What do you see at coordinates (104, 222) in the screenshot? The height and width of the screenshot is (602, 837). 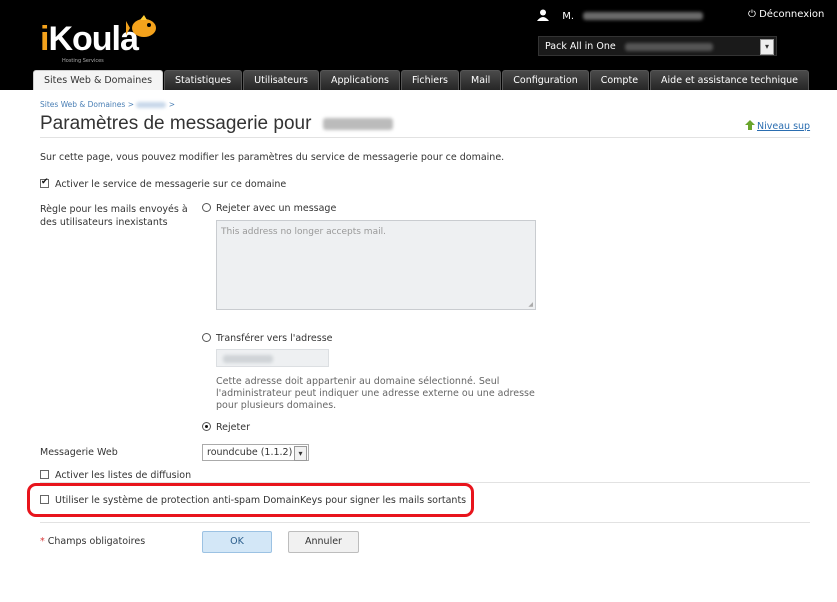 I see `rule-label-line-2: des utilisateurs inexistants` at bounding box center [104, 222].